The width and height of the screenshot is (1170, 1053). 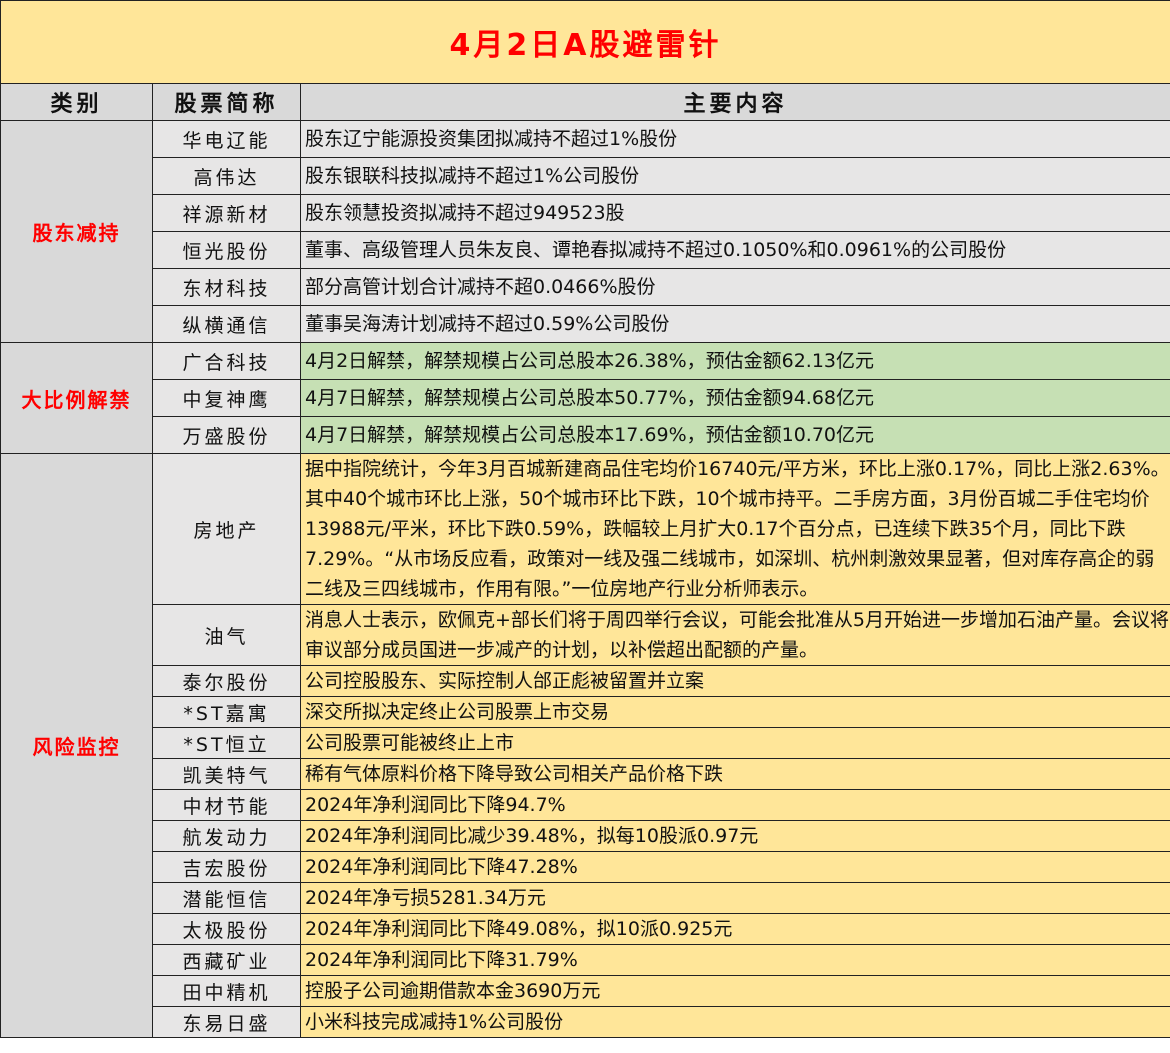 I want to click on stock-name-cell: 太极股份, so click(x=226, y=929).